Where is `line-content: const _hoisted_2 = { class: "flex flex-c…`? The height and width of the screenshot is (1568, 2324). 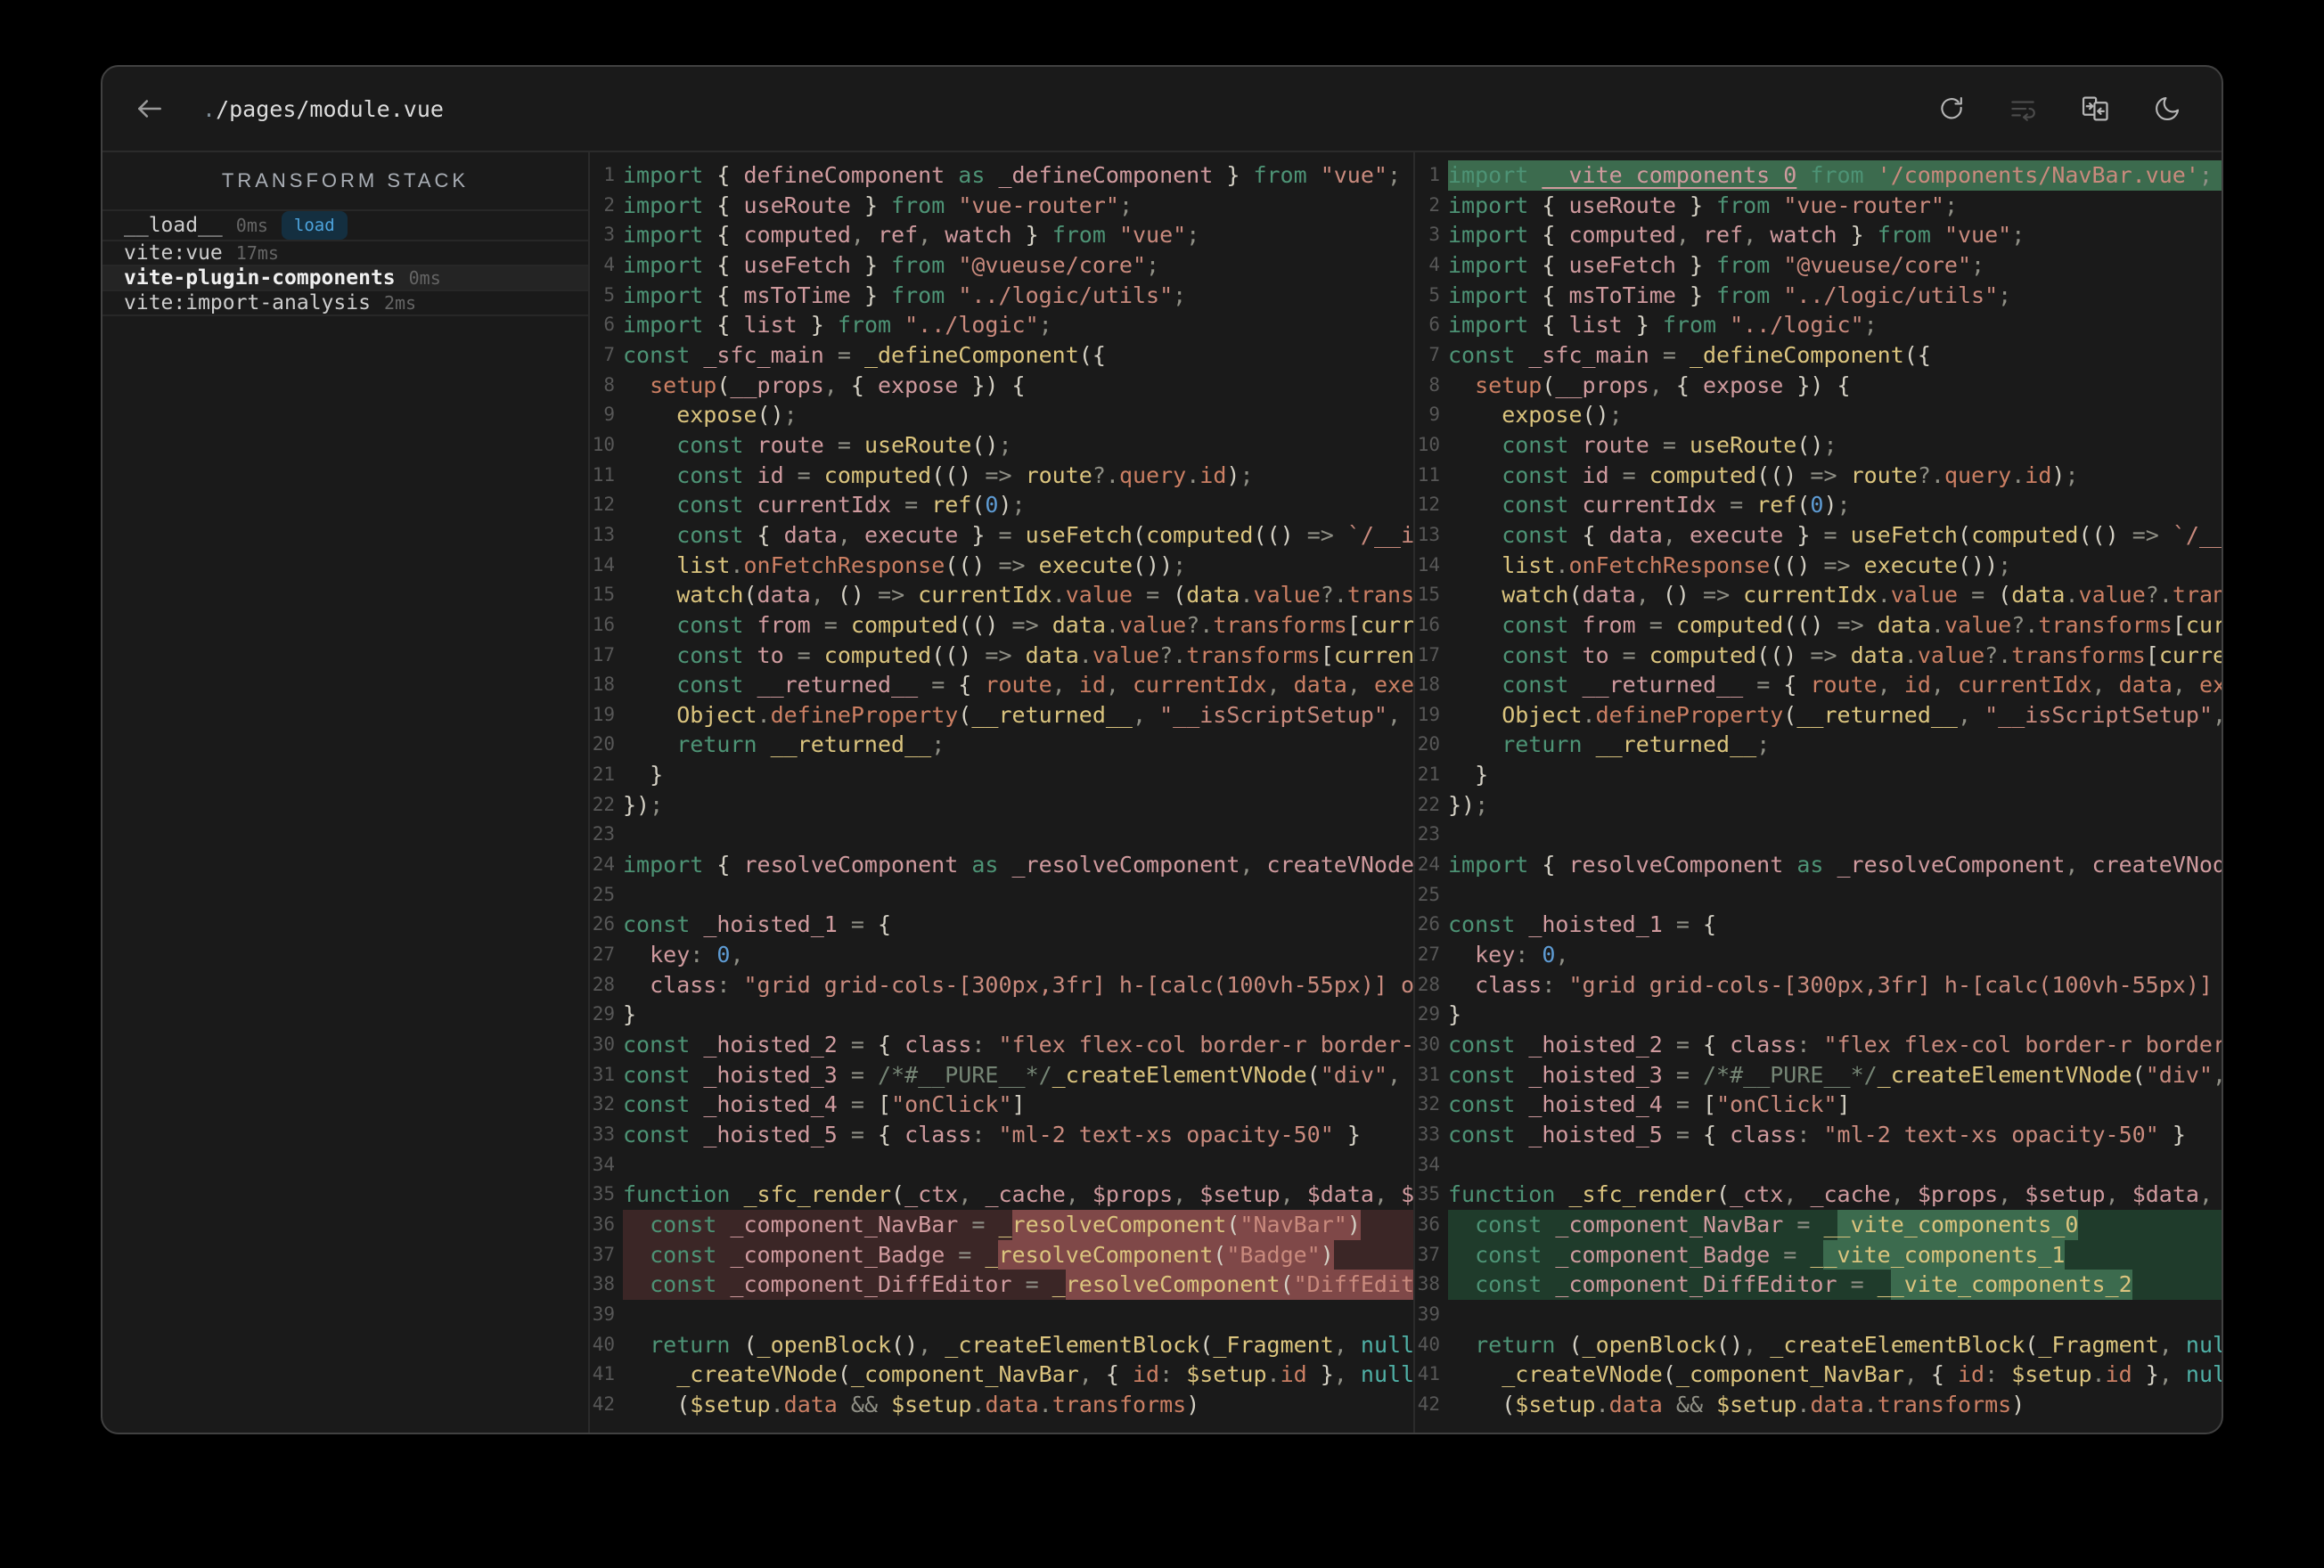 line-content: const _hoisted_2 = { class: "flex flex-c… is located at coordinates (1018, 1045).